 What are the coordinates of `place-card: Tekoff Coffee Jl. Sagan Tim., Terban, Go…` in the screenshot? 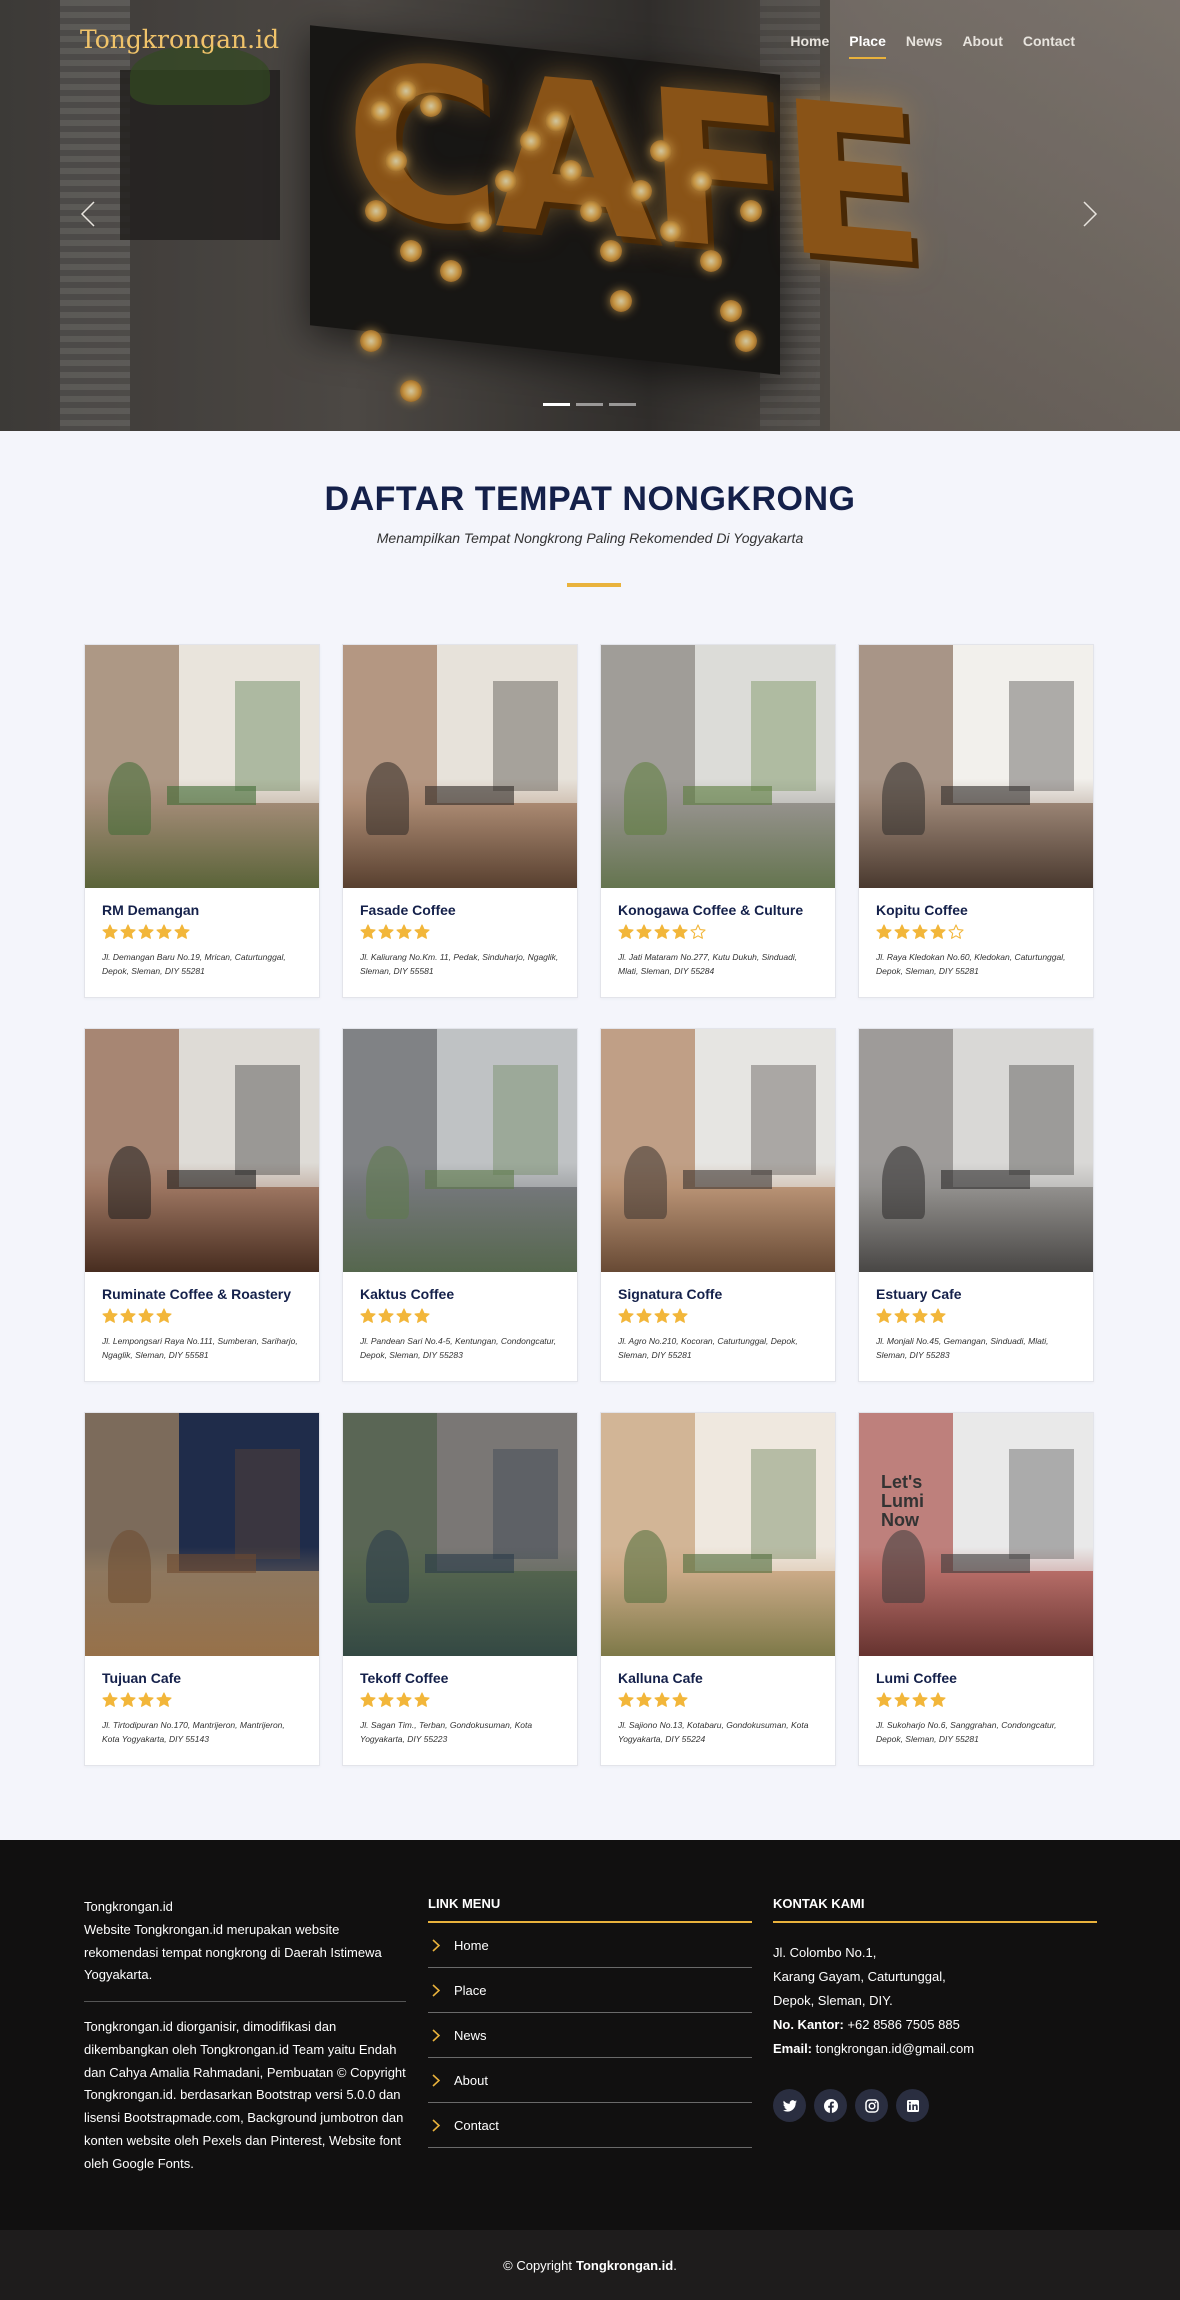 It's located at (460, 1589).